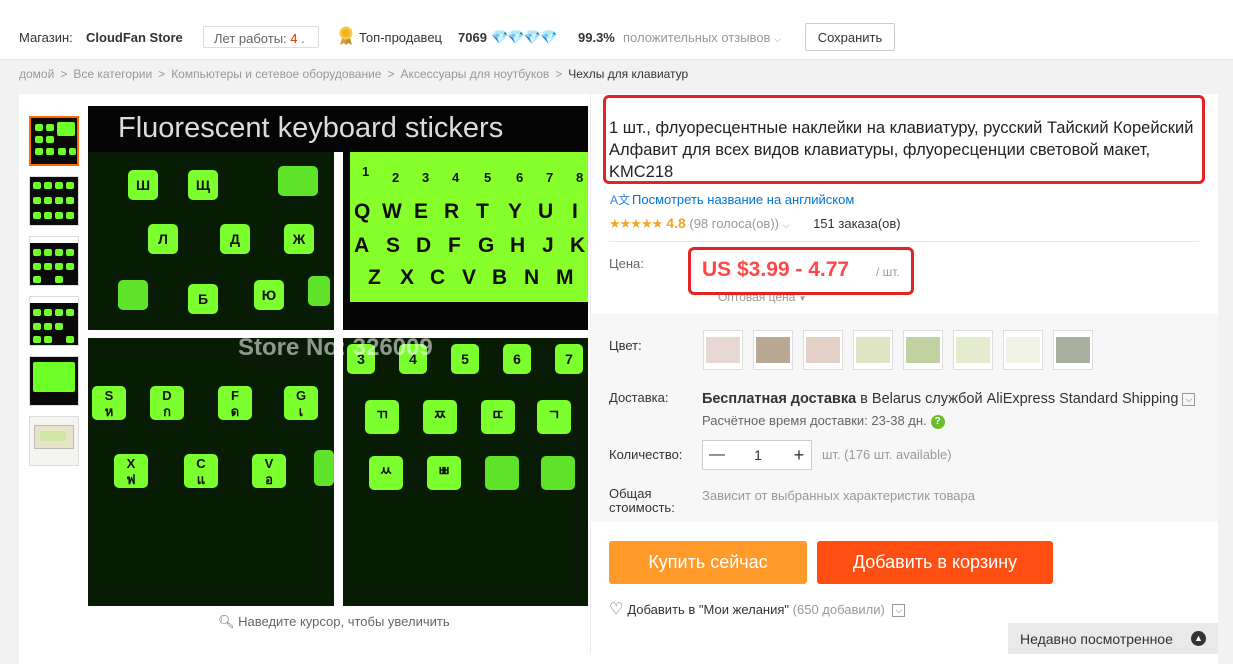 This screenshot has height=664, width=1233. Describe the element at coordinates (109, 411) in the screenshot. I see `key-thai-letter: ห` at that location.